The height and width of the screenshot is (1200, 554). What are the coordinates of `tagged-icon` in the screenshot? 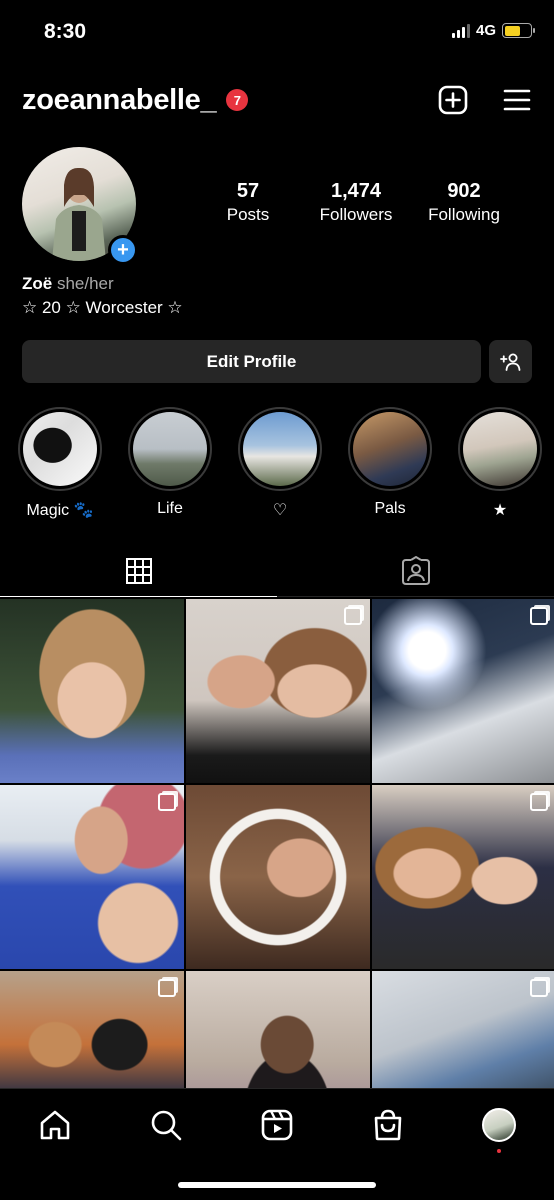 It's located at (415, 570).